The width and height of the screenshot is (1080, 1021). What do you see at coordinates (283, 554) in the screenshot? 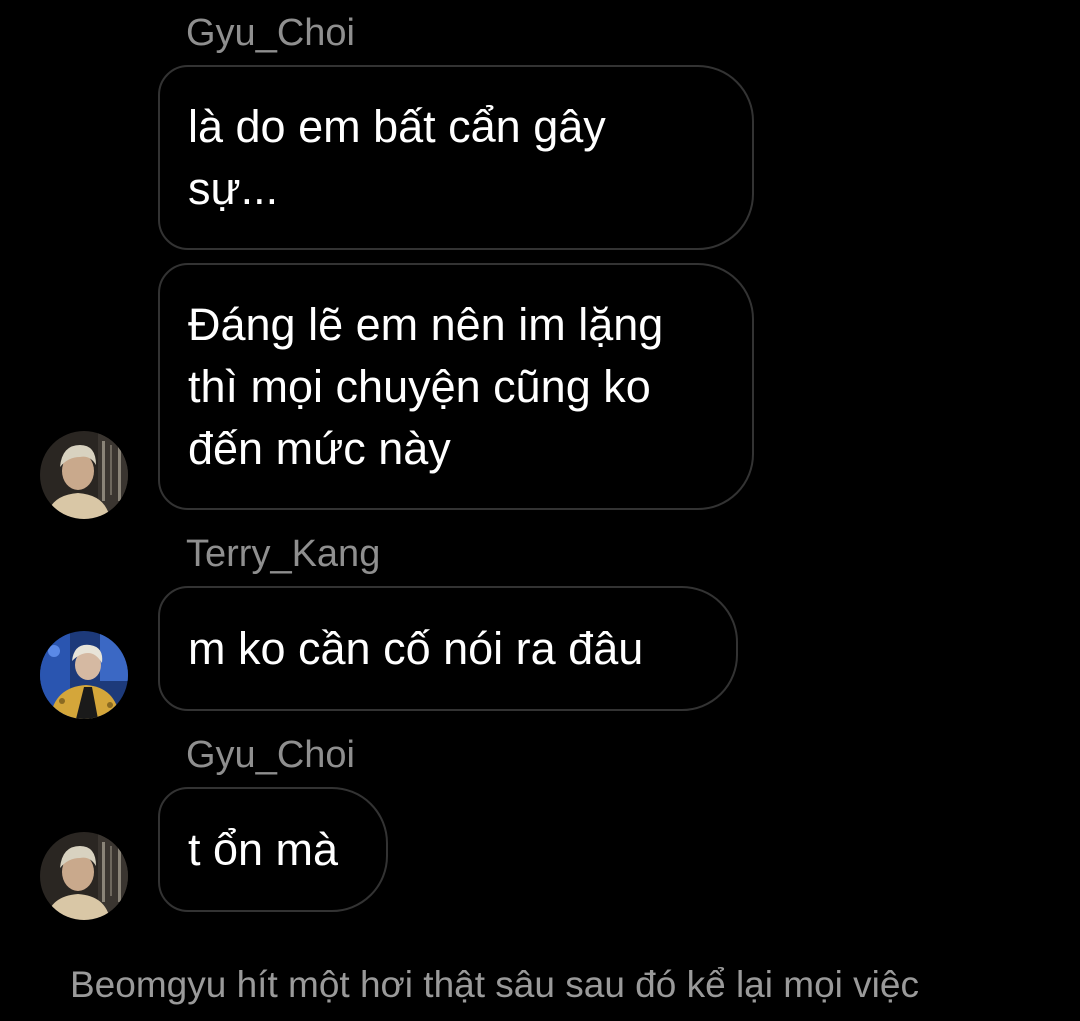
I see `sender-name-terry-kang: Terry_Kang` at bounding box center [283, 554].